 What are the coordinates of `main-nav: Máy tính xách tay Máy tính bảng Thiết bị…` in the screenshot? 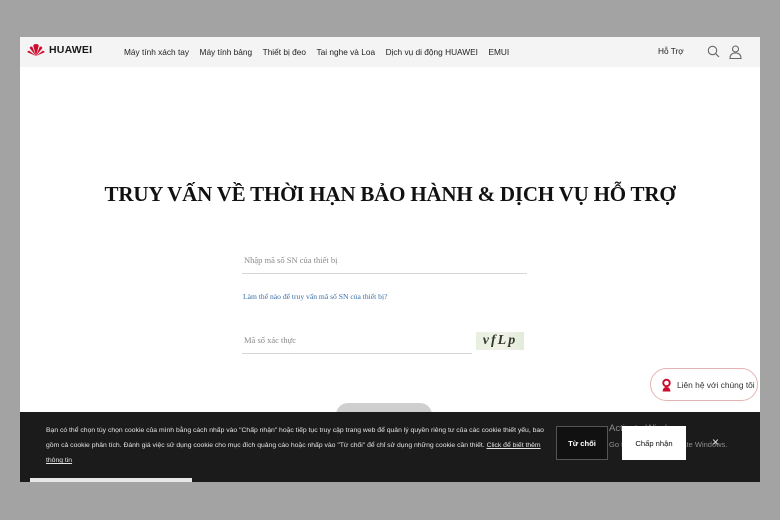 It's located at (322, 52).